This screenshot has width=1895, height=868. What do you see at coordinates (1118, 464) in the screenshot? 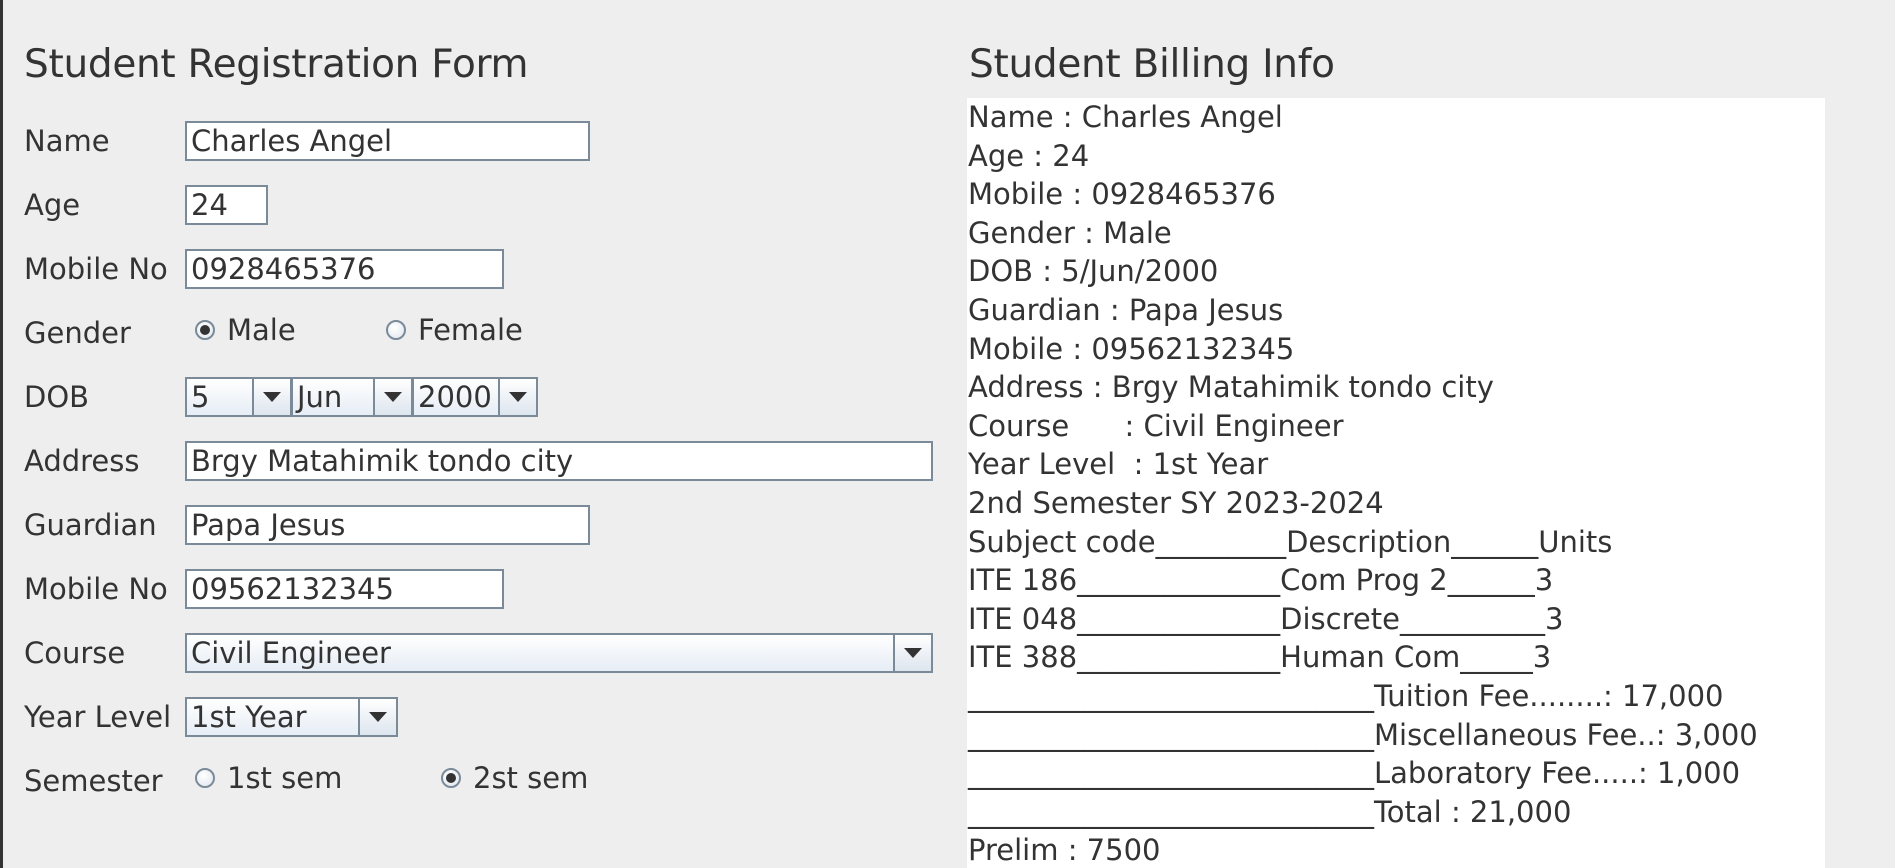
I see `billing-line: Year Level : 1st Year` at bounding box center [1118, 464].